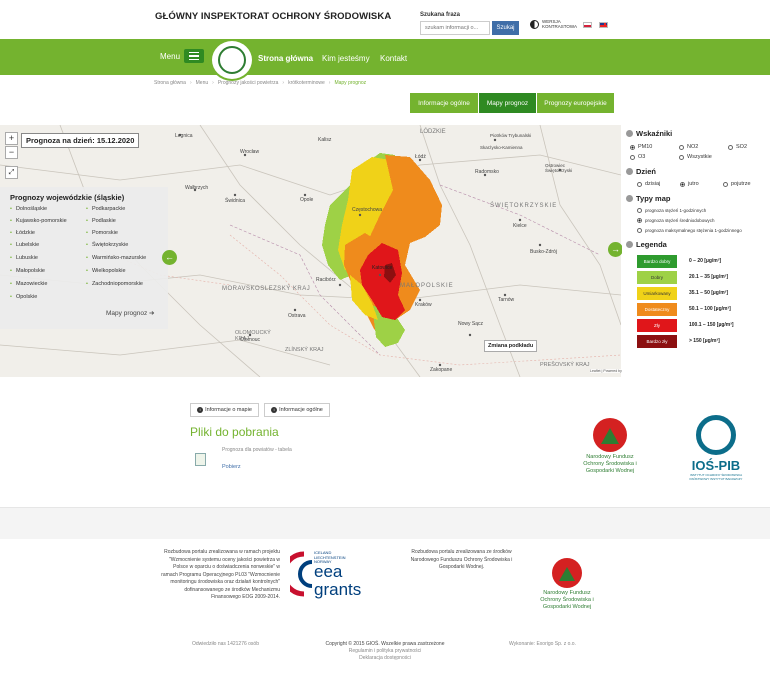 Image resolution: width=770 pixels, height=677 pixels. I want to click on fullscreen-icon: ⤢, so click(11, 172).